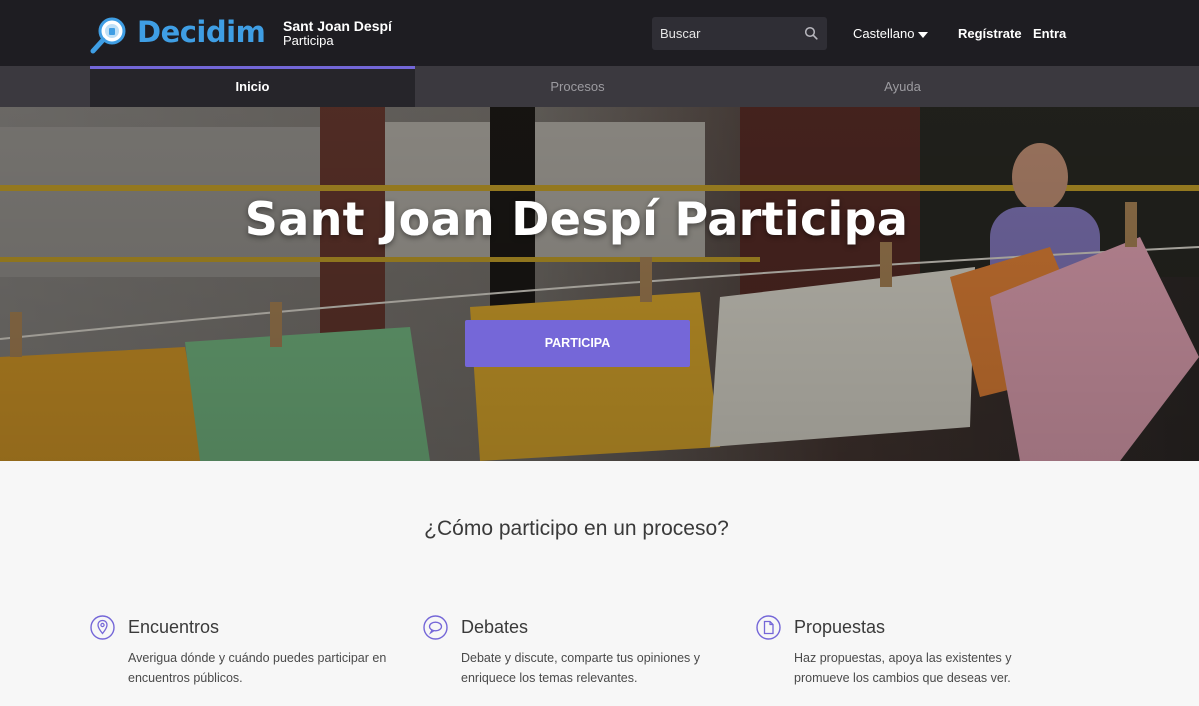 This screenshot has width=1199, height=706. Describe the element at coordinates (174, 627) in the screenshot. I see `feature-title: Encuentros` at that location.